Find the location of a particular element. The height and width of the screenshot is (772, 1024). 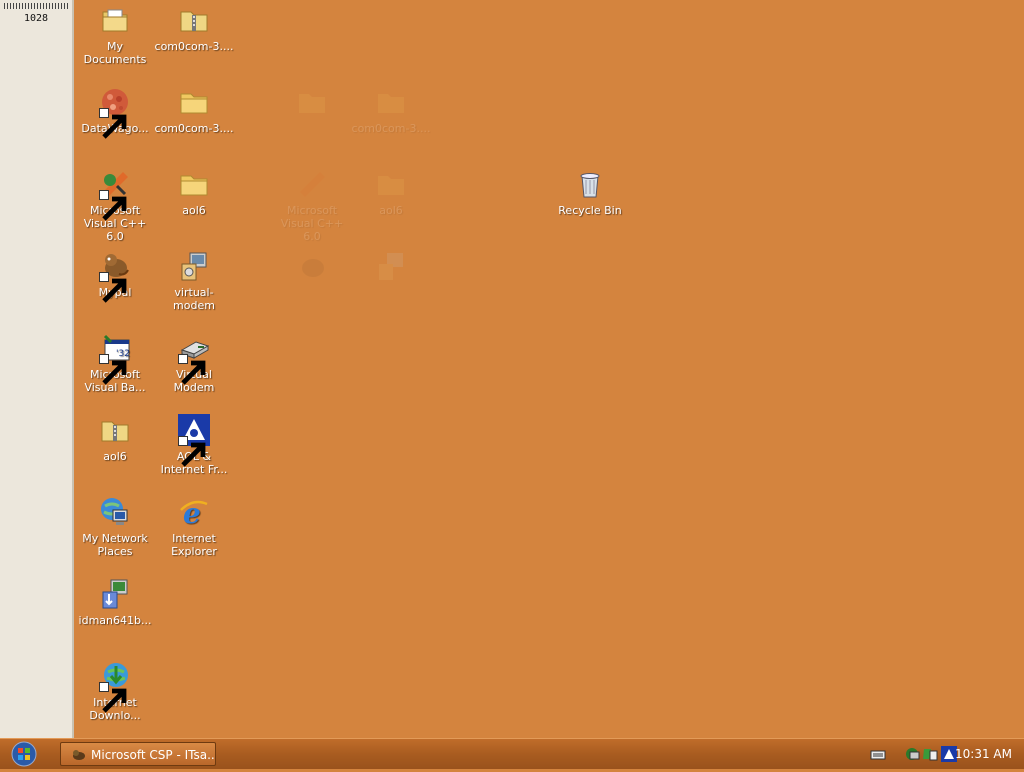

app-icon is located at coordinates (79, 755).